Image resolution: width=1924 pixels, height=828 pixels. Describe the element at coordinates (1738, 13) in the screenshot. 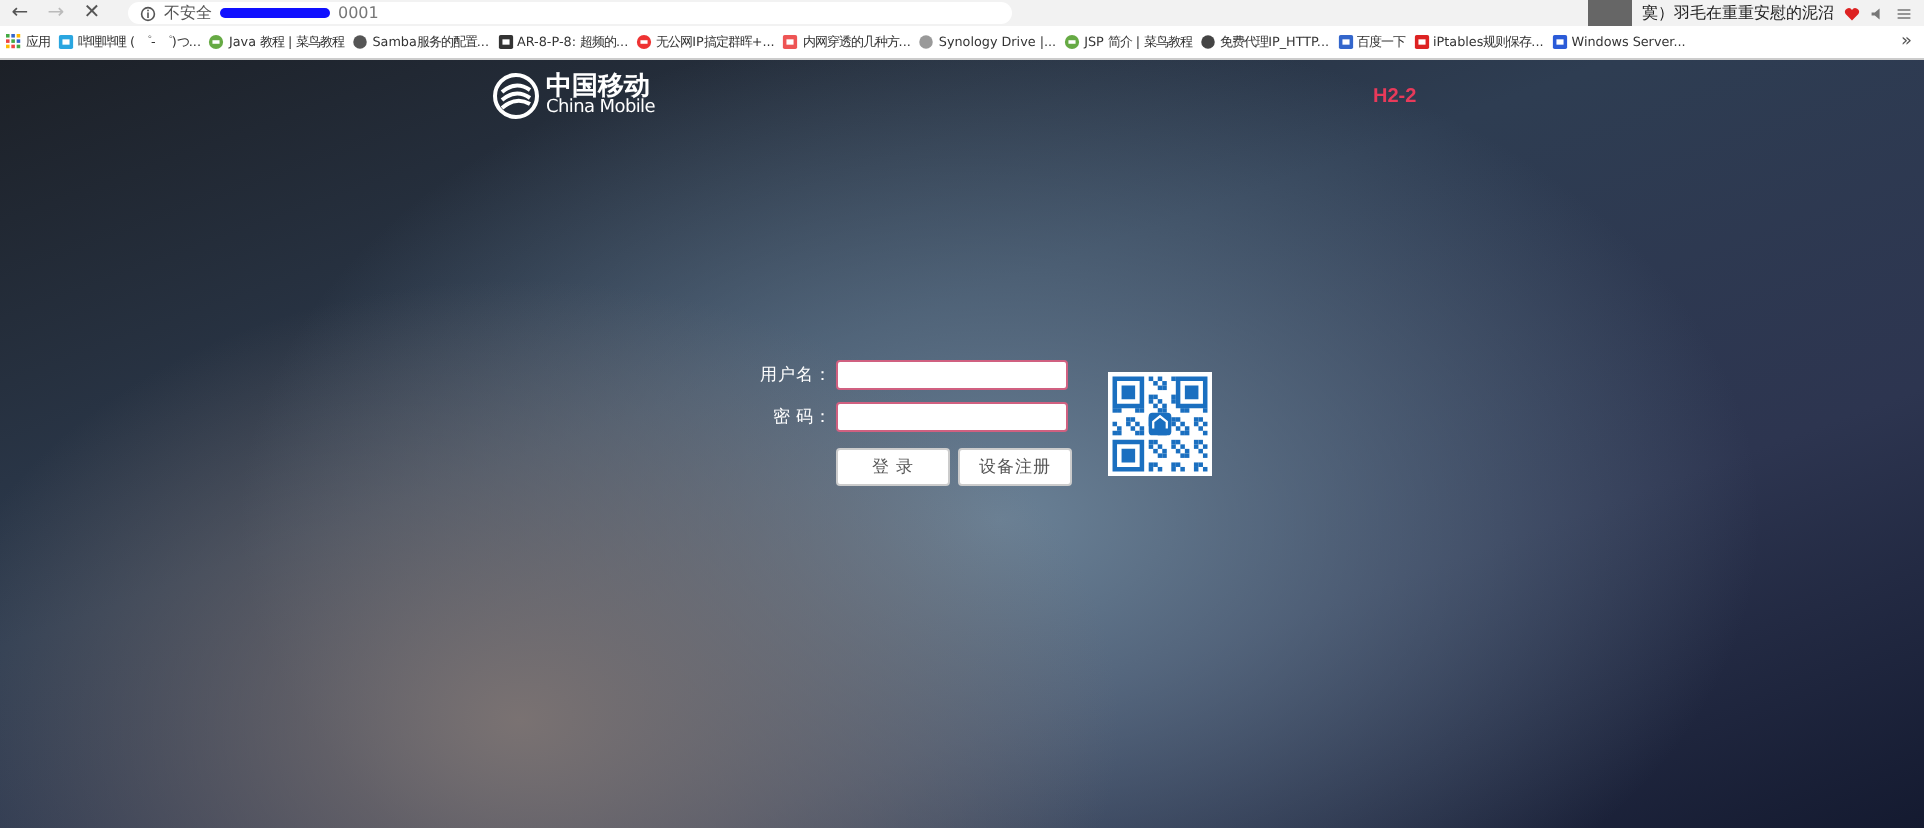

I see `media-title: 寞）羽毛在重重安慰的泥沼` at that location.